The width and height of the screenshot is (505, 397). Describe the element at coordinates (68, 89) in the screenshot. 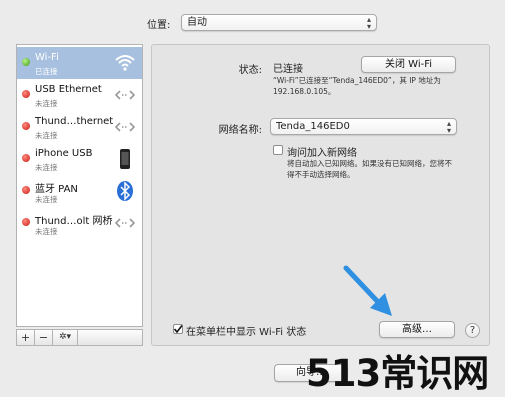

I see `service-name: USB Ethernet` at that location.